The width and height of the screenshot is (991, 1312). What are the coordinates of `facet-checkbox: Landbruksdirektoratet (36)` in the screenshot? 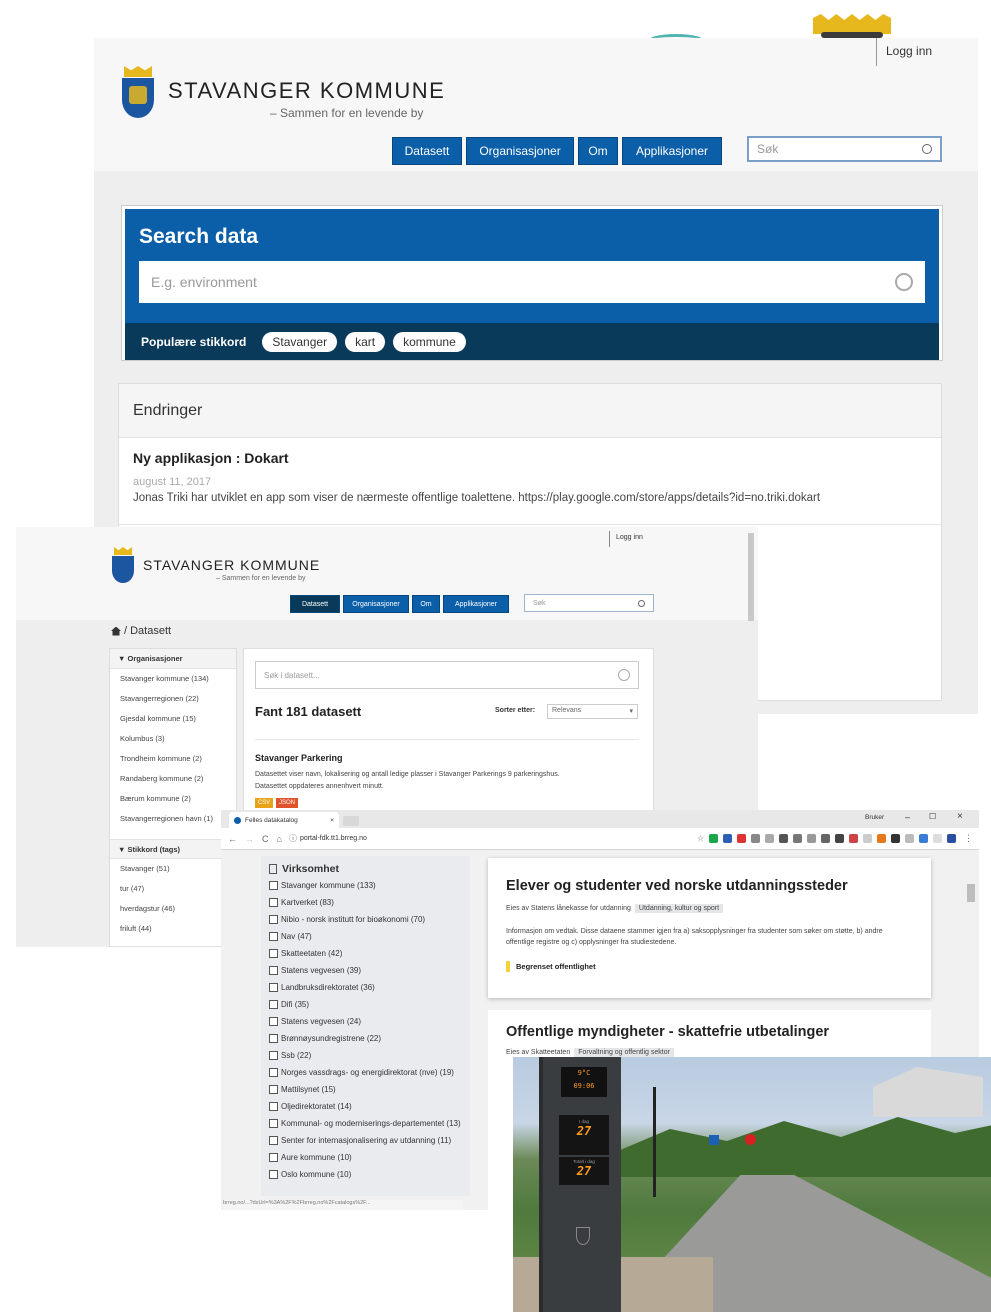 It's located at (365, 987).